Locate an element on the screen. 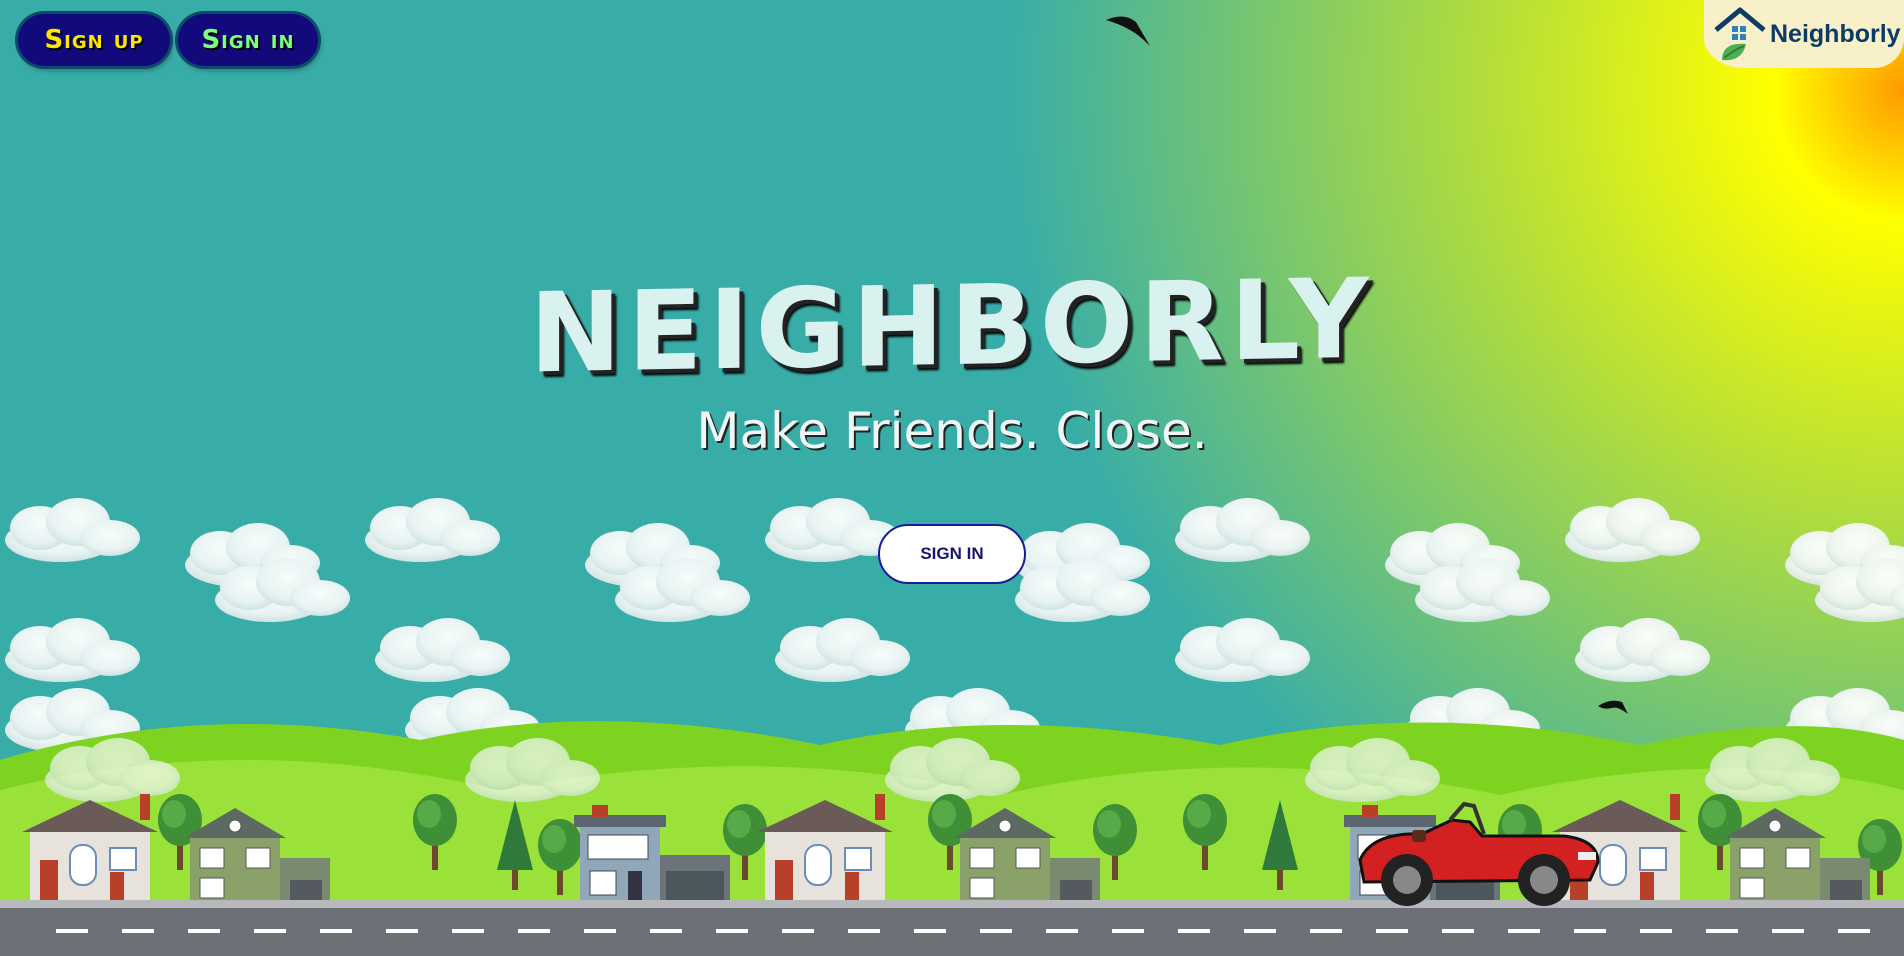 This screenshot has height=956, width=1904. logo-text: Neighborly is located at coordinates (1835, 33).